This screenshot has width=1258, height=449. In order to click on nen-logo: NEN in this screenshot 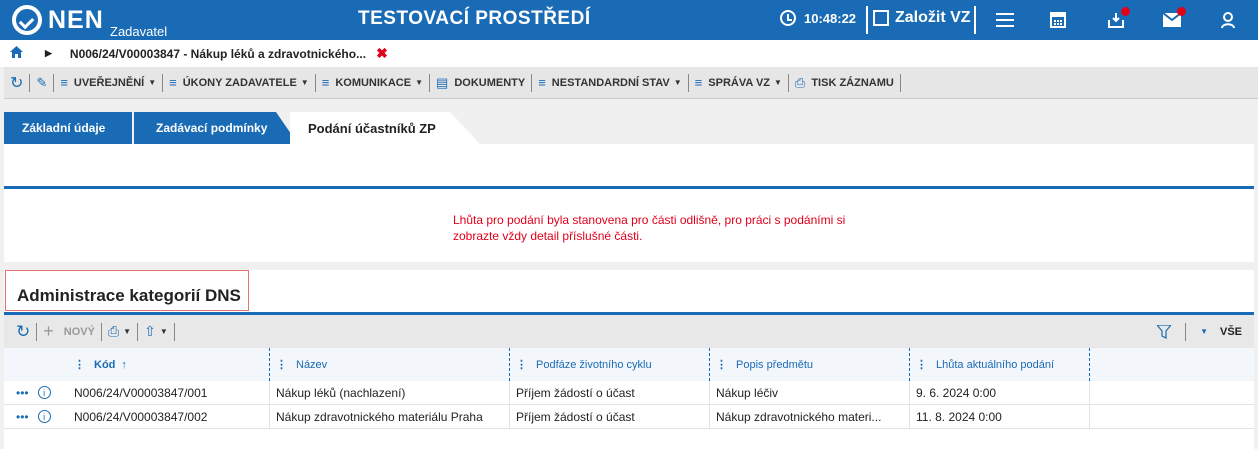, I will do `click(58, 20)`.